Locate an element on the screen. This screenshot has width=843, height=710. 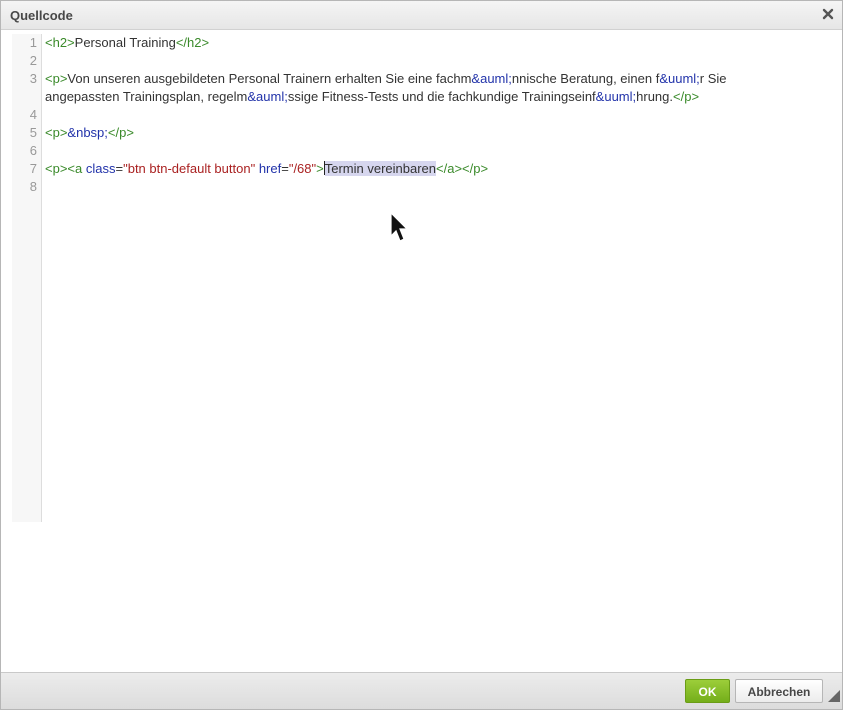
code-token: </h2> is located at coordinates (192, 42).